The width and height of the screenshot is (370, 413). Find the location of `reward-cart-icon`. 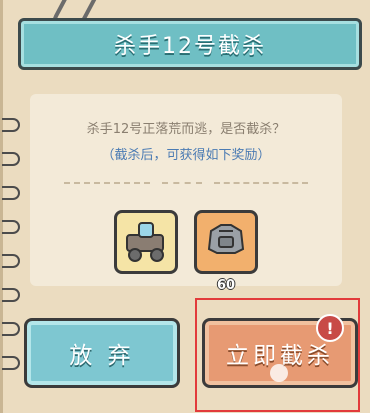

reward-cart-icon is located at coordinates (146, 242).